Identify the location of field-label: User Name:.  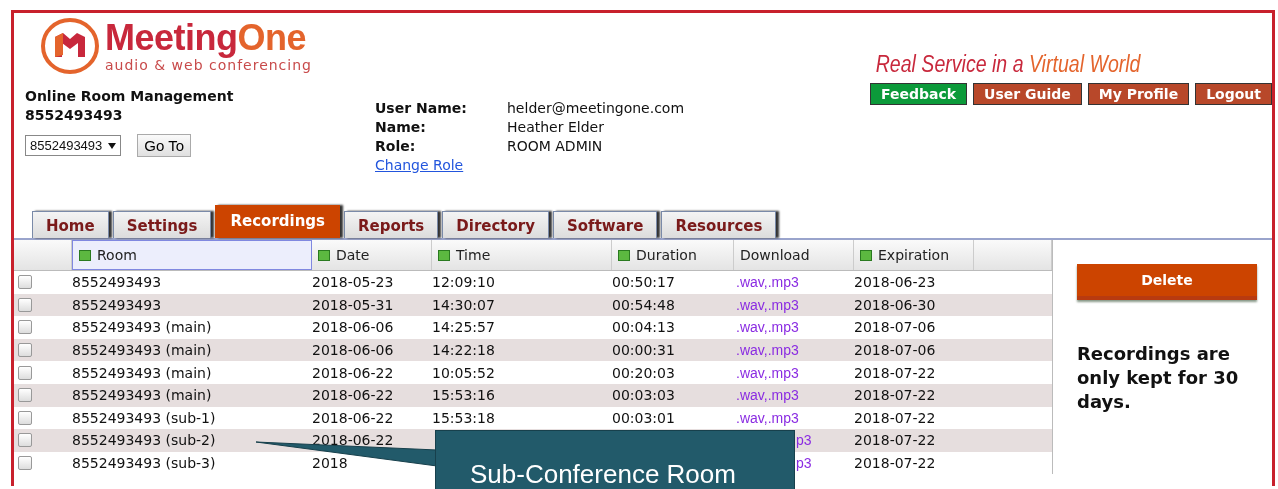
(421, 108).